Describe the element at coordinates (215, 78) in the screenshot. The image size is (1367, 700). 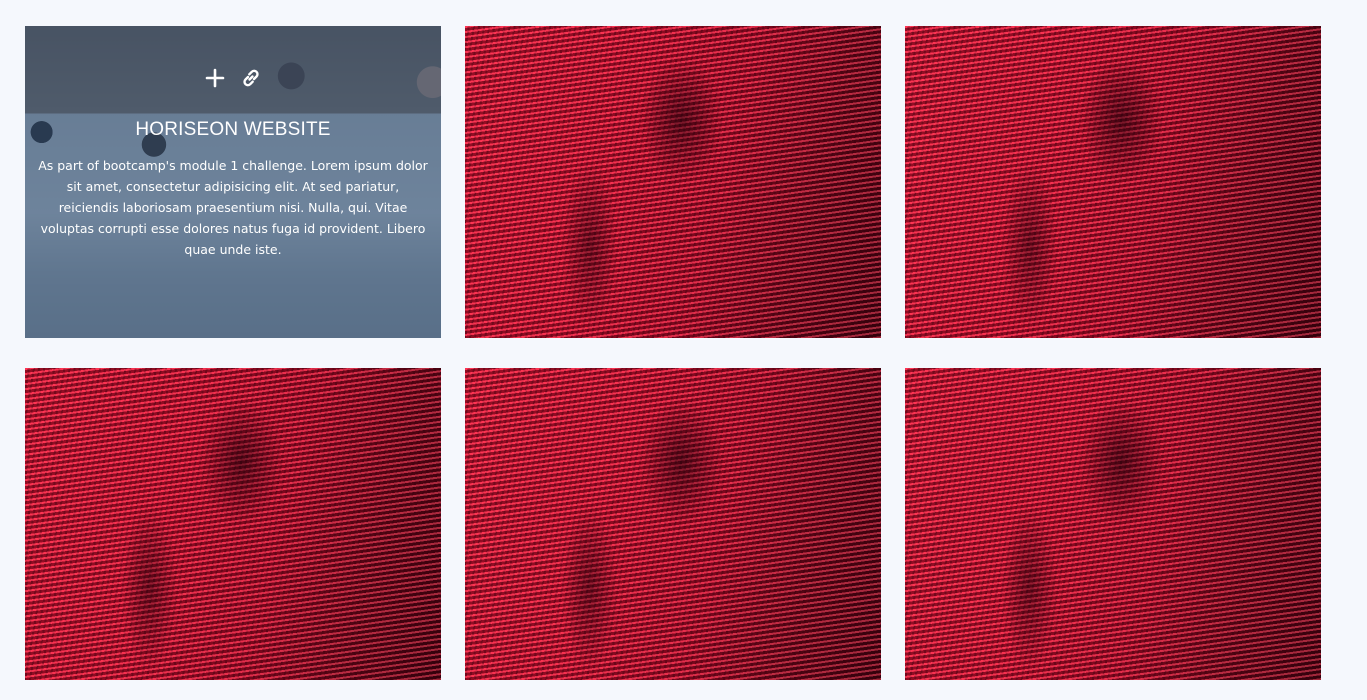
I see `plus-icon` at that location.